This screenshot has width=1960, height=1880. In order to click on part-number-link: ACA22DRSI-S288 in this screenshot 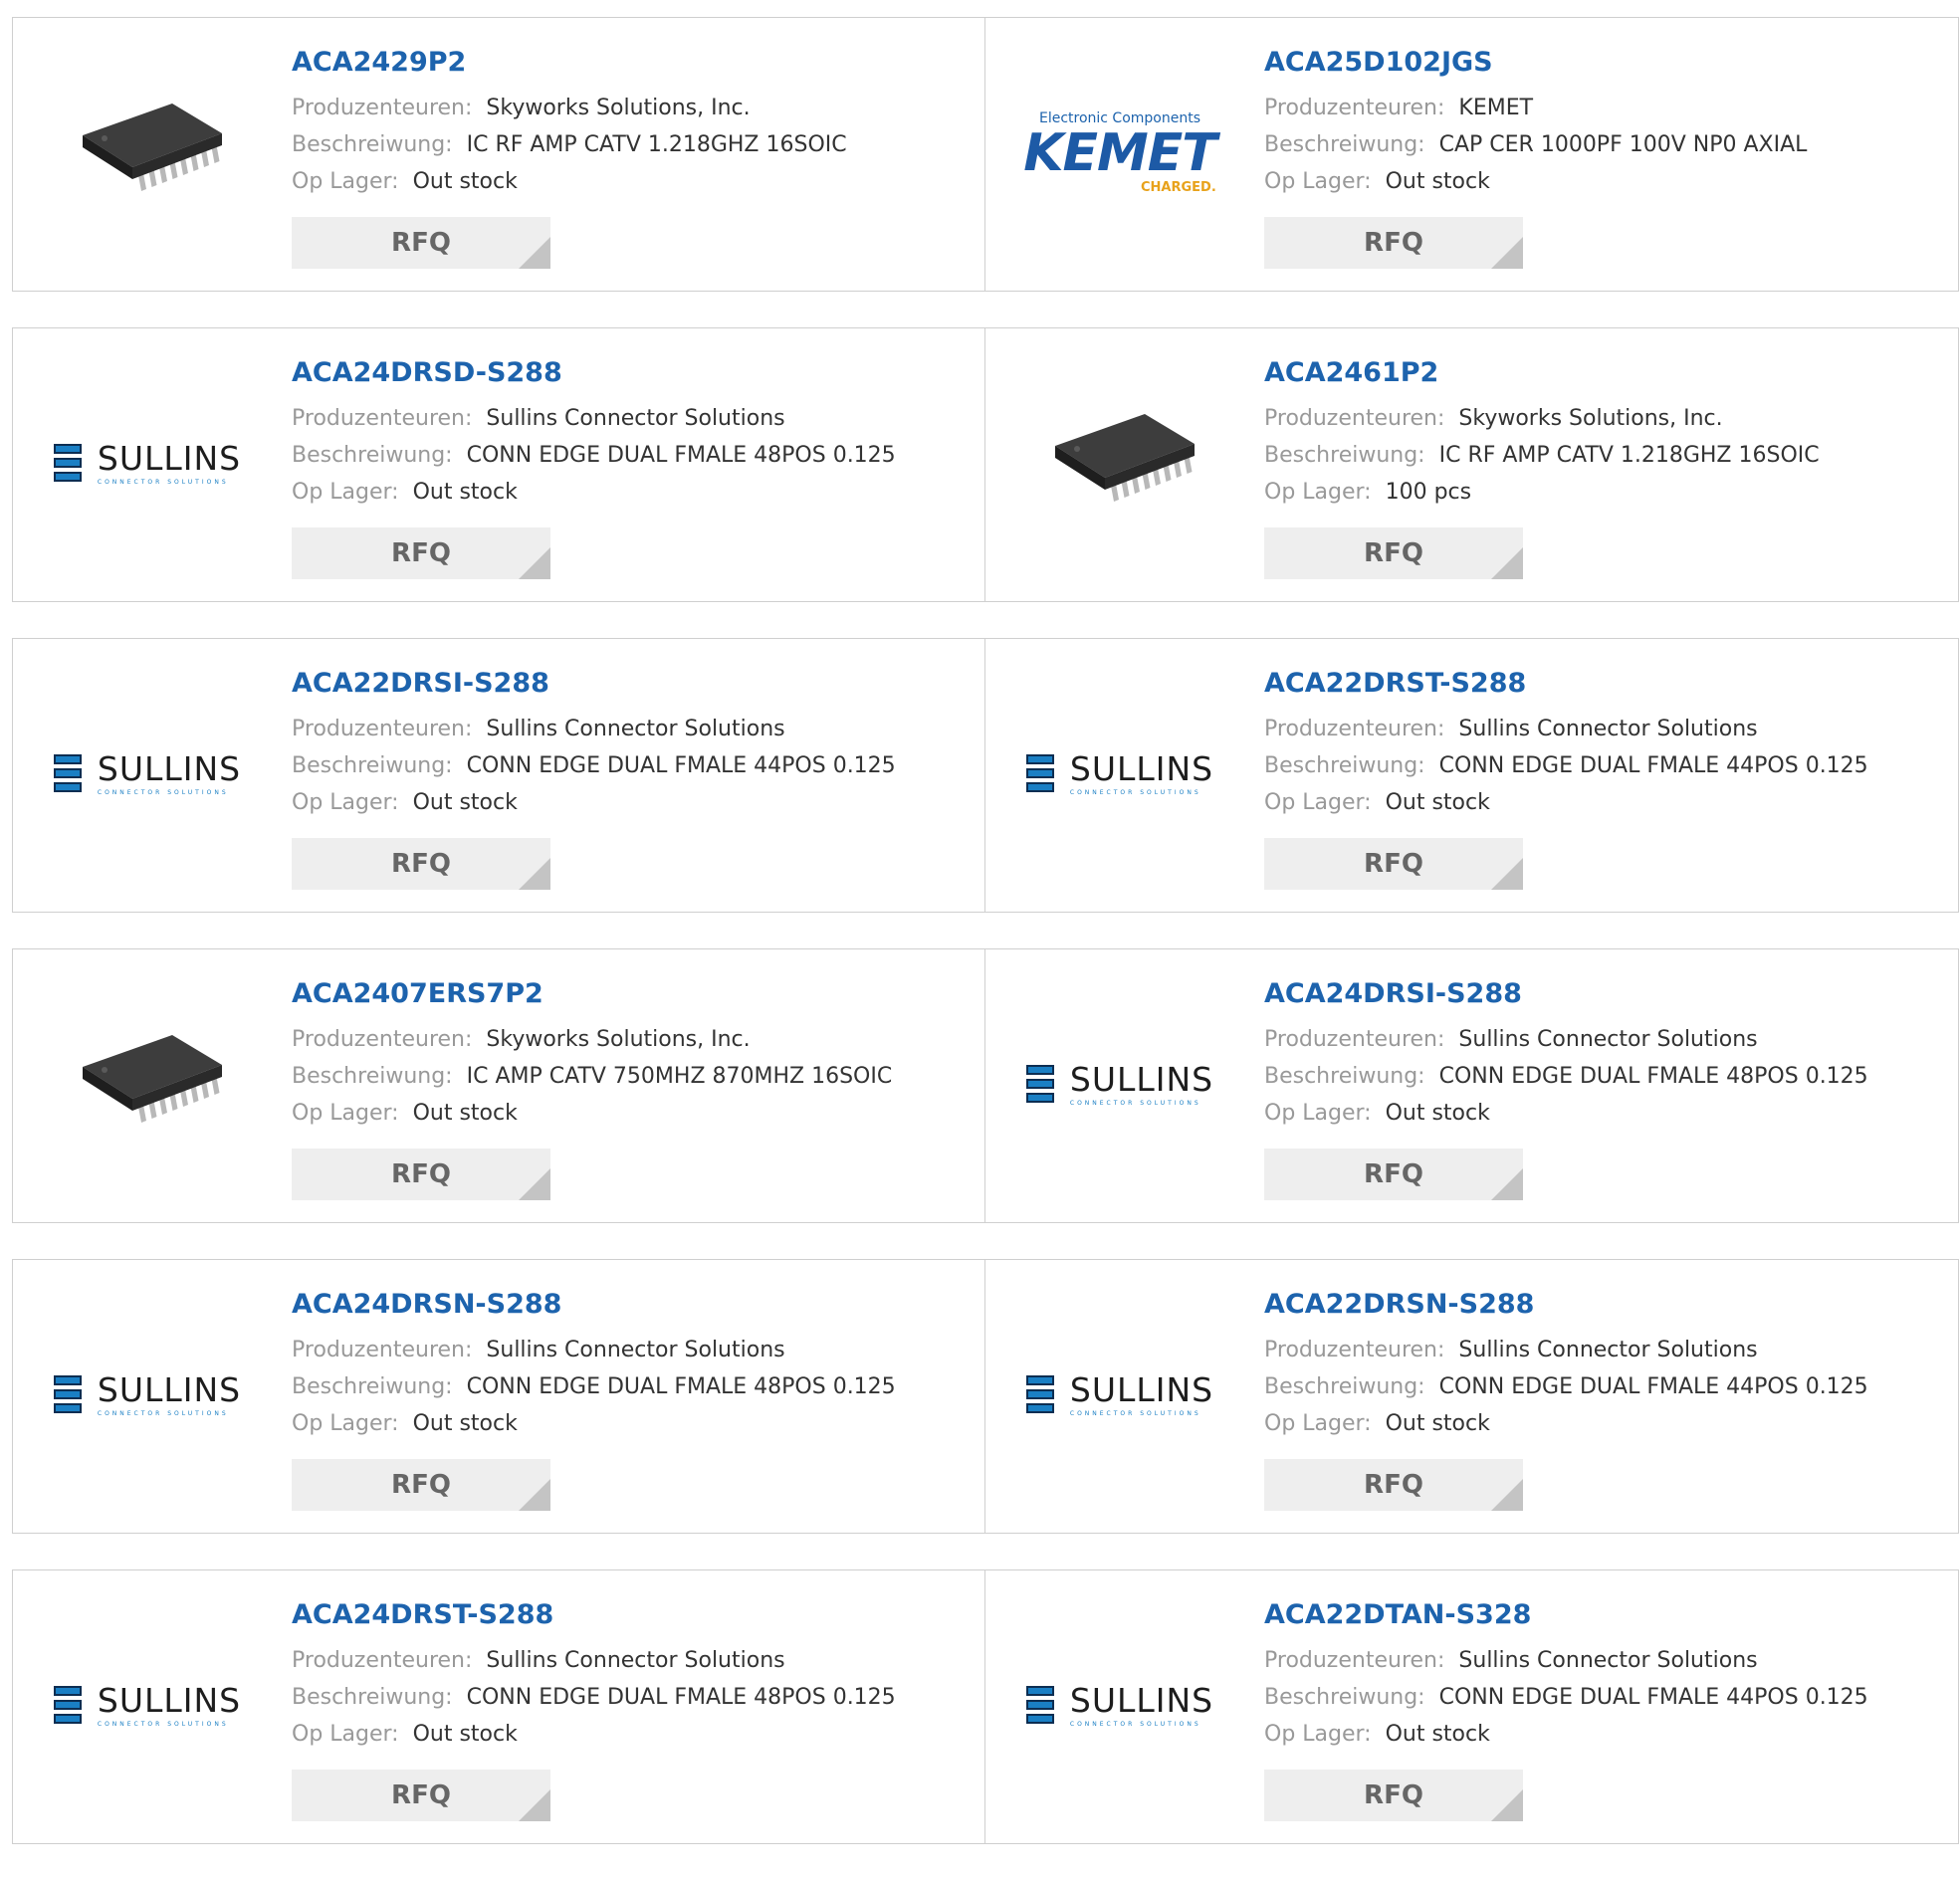, I will do `click(633, 684)`.